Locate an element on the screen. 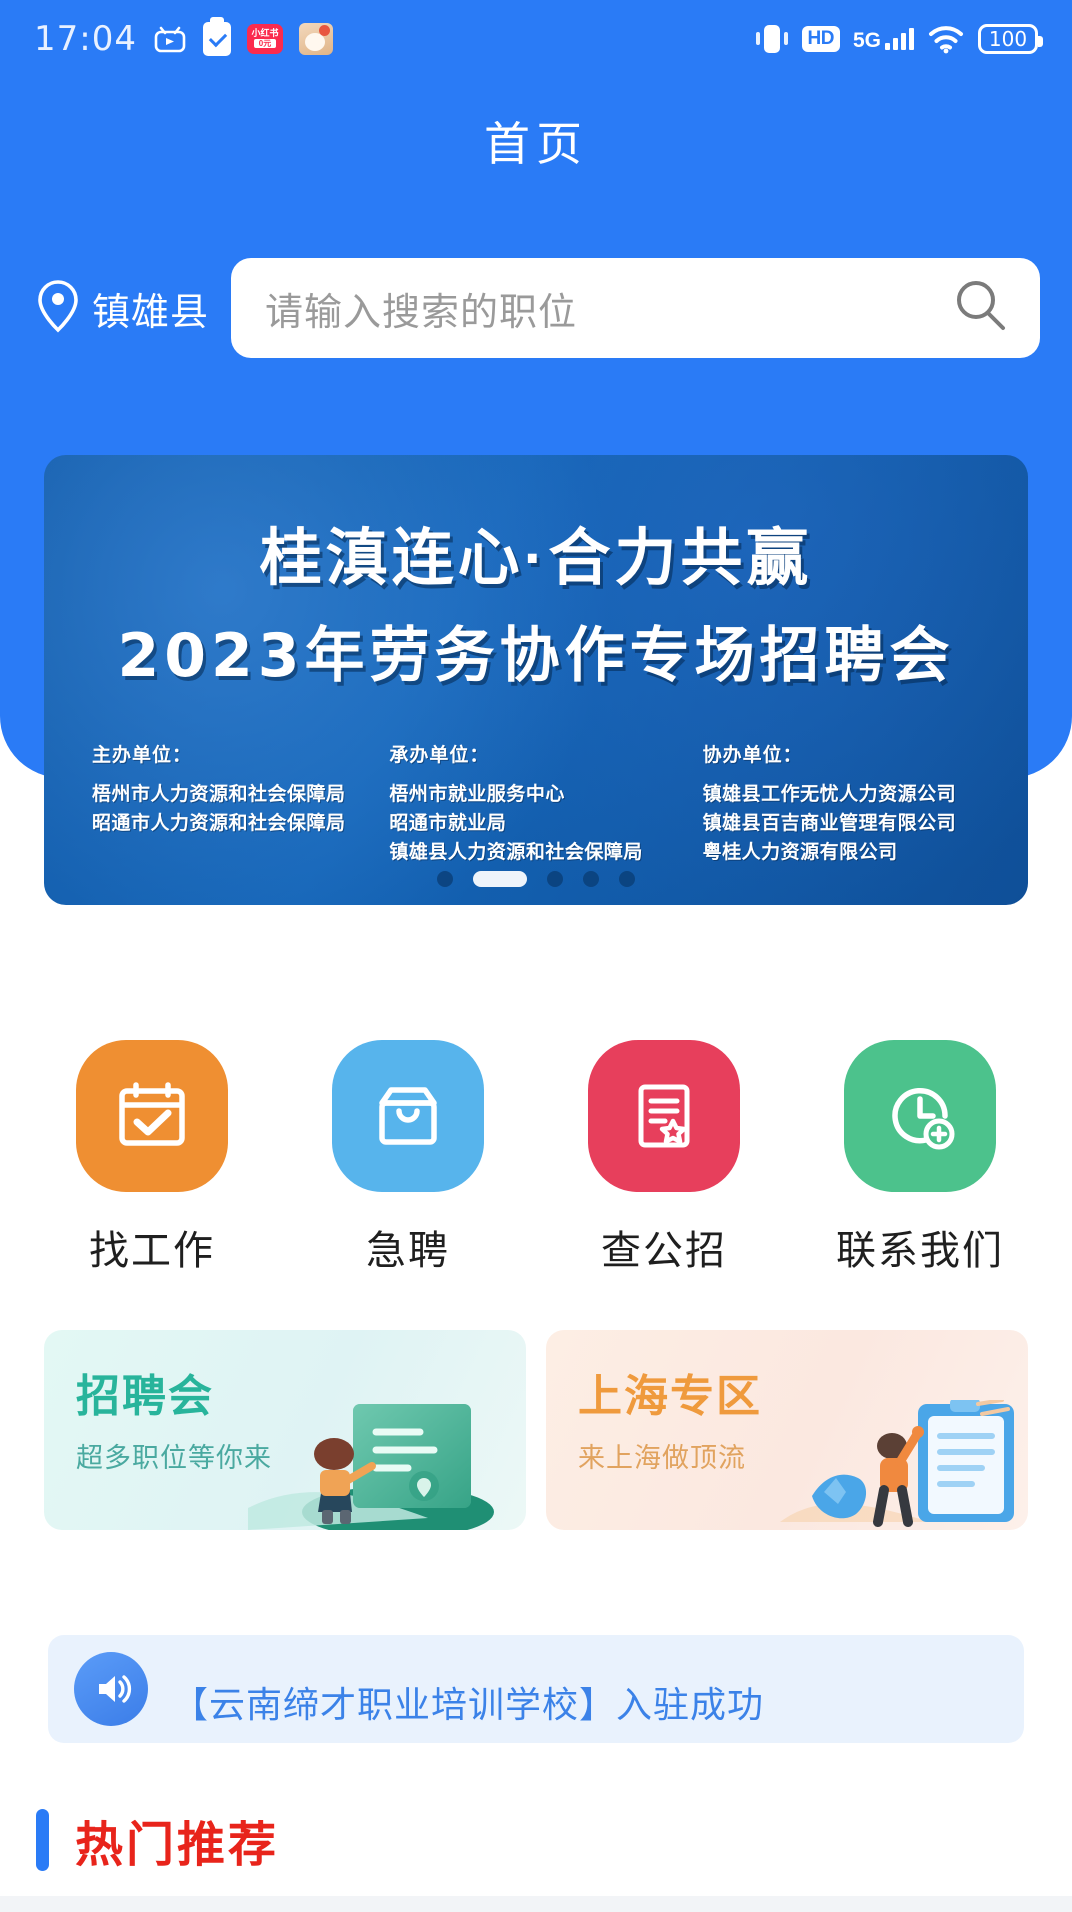 This screenshot has height=1912, width=1072. location-selector: 镇雄县 is located at coordinates (122, 308).